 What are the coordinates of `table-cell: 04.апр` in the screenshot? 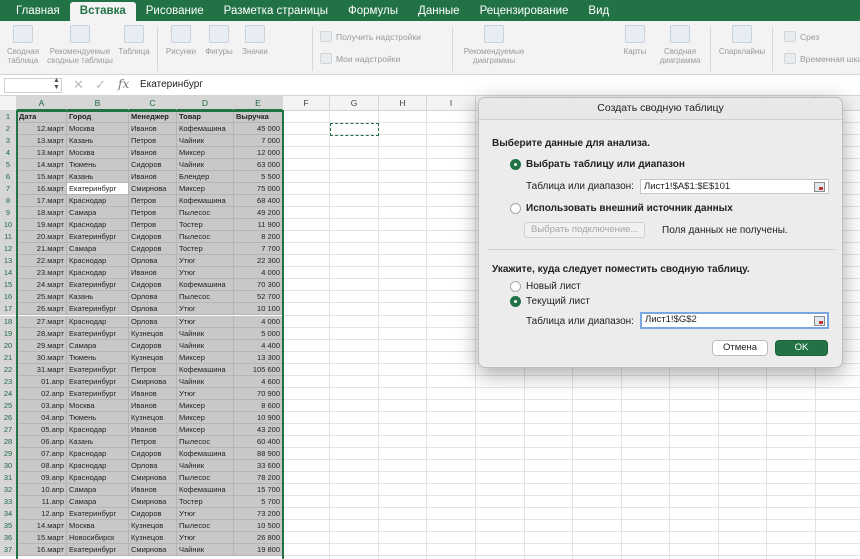 It's located at (42, 417).